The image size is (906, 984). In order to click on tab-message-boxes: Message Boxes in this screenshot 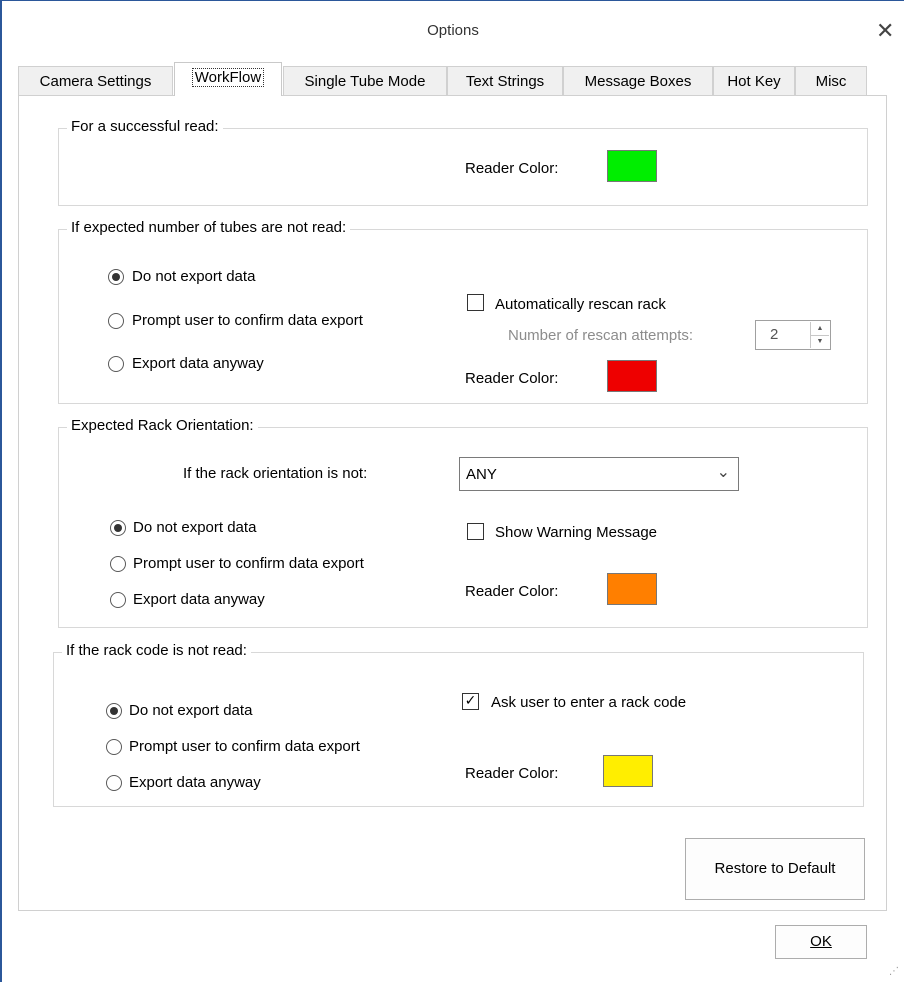, I will do `click(638, 80)`.